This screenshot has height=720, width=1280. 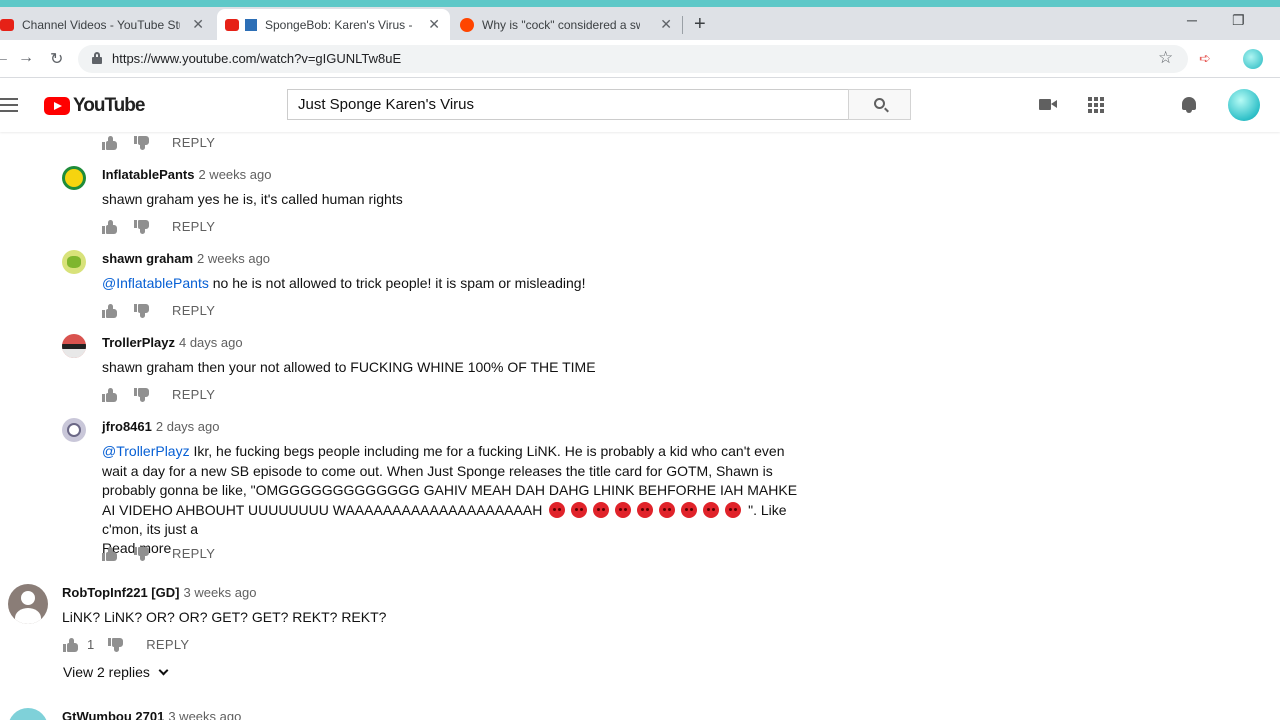 What do you see at coordinates (109, 105) in the screenshot?
I see `logo-text: YouTube` at bounding box center [109, 105].